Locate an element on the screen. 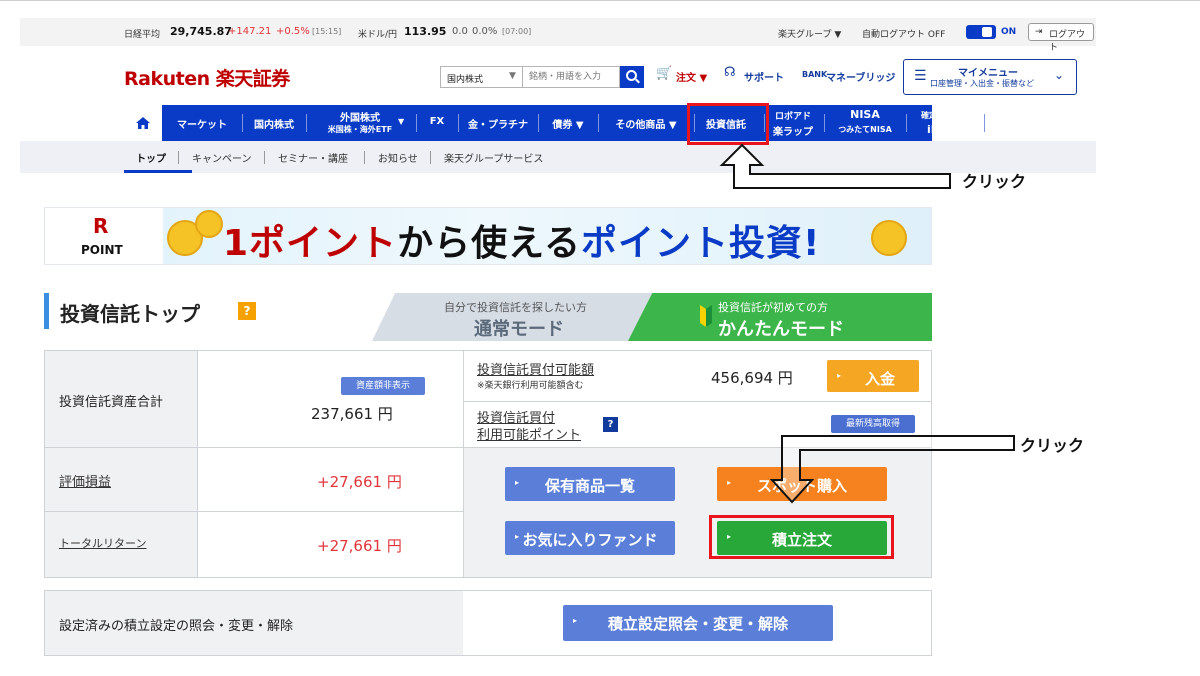 The height and width of the screenshot is (676, 1200). highlight-box-tsumitate-order is located at coordinates (801, 537).